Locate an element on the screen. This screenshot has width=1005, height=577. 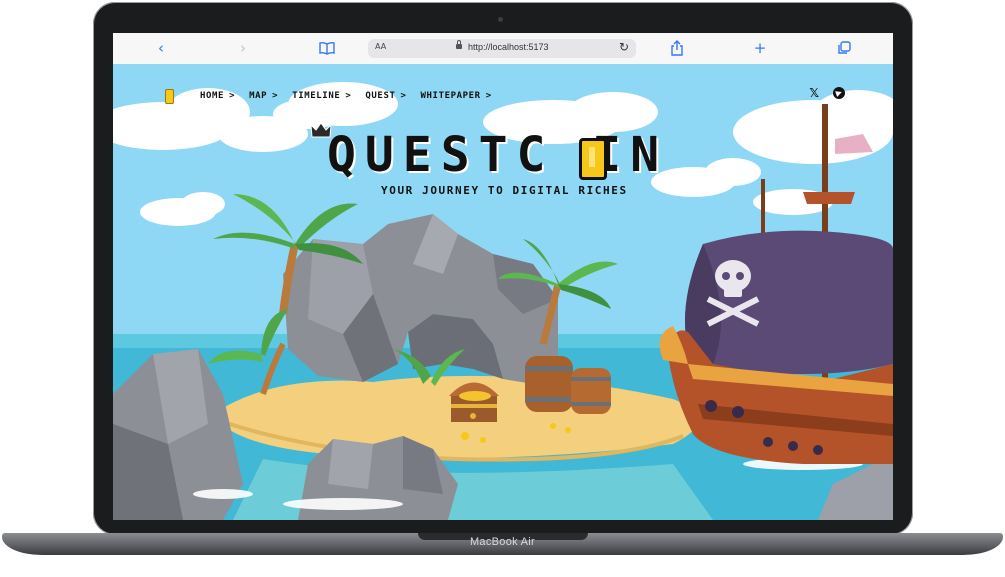
x-twitter-icon: 𝕏 is located at coordinates (814, 93).